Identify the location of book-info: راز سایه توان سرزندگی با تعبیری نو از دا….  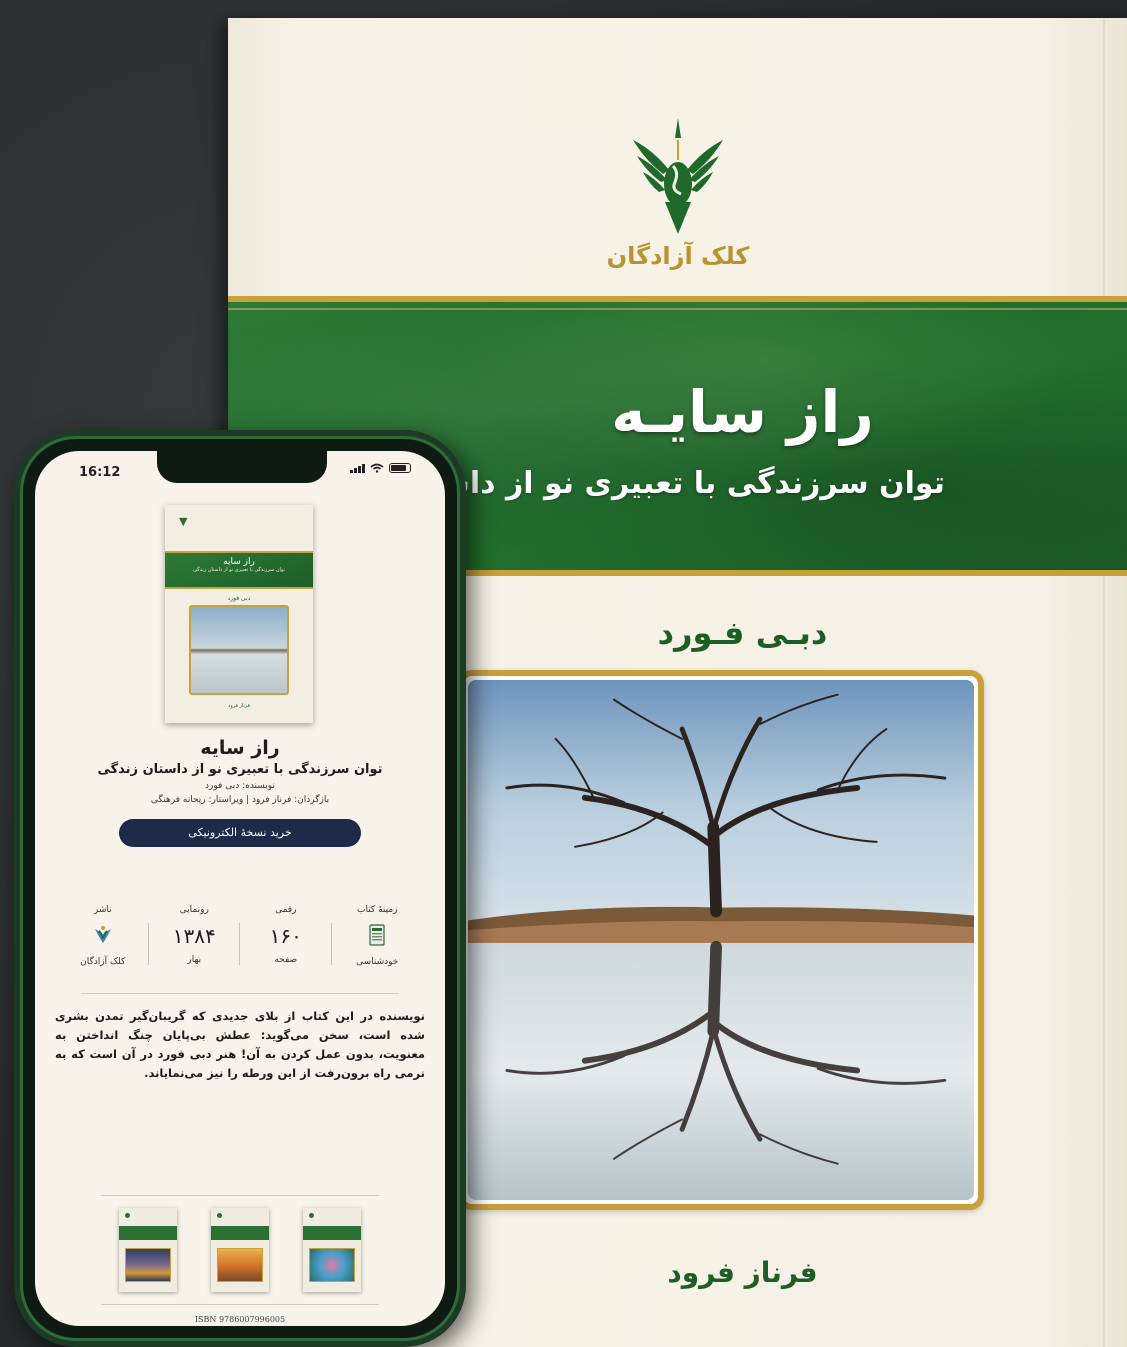
(240, 792).